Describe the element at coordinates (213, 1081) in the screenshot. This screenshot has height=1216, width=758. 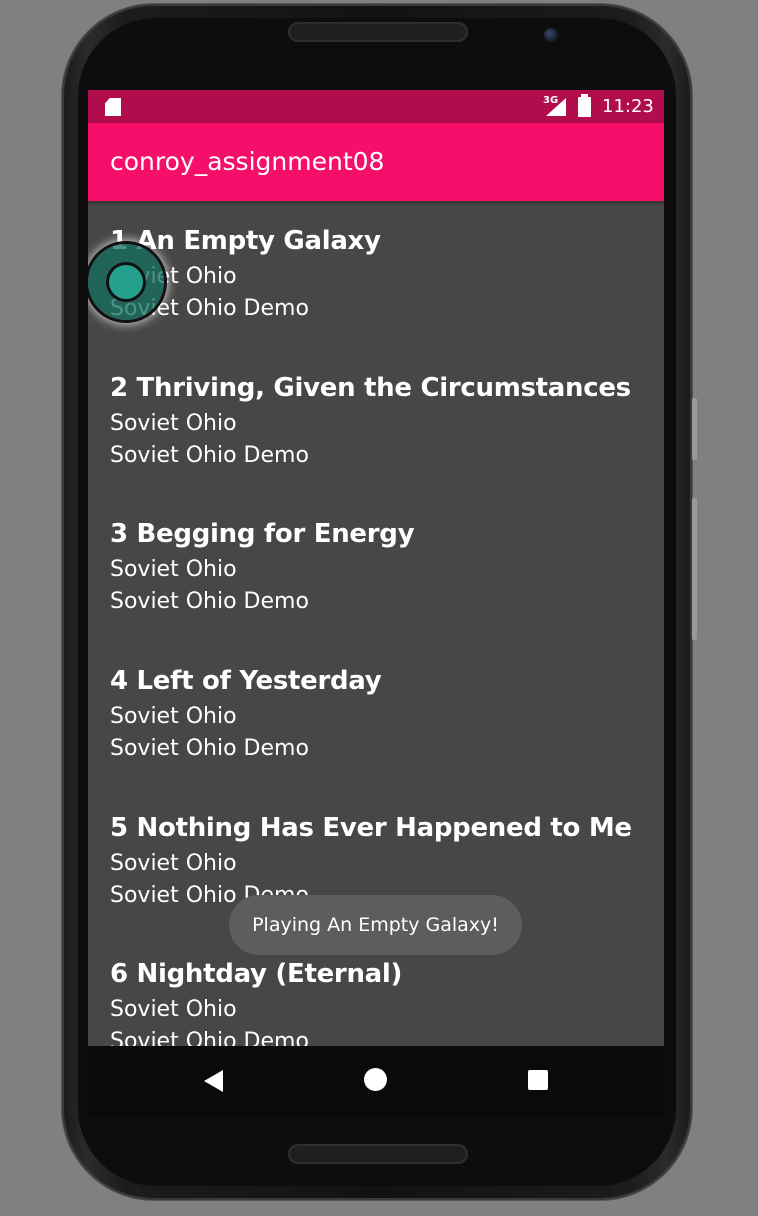
I see `back-icon` at that location.